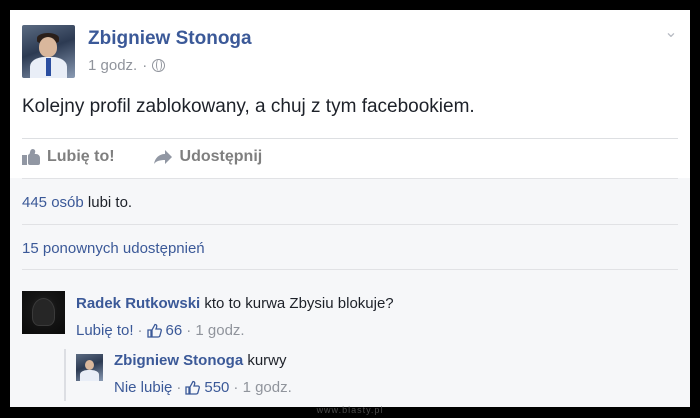 This screenshot has height=418, width=700. I want to click on share-button: Udostępnij, so click(208, 157).